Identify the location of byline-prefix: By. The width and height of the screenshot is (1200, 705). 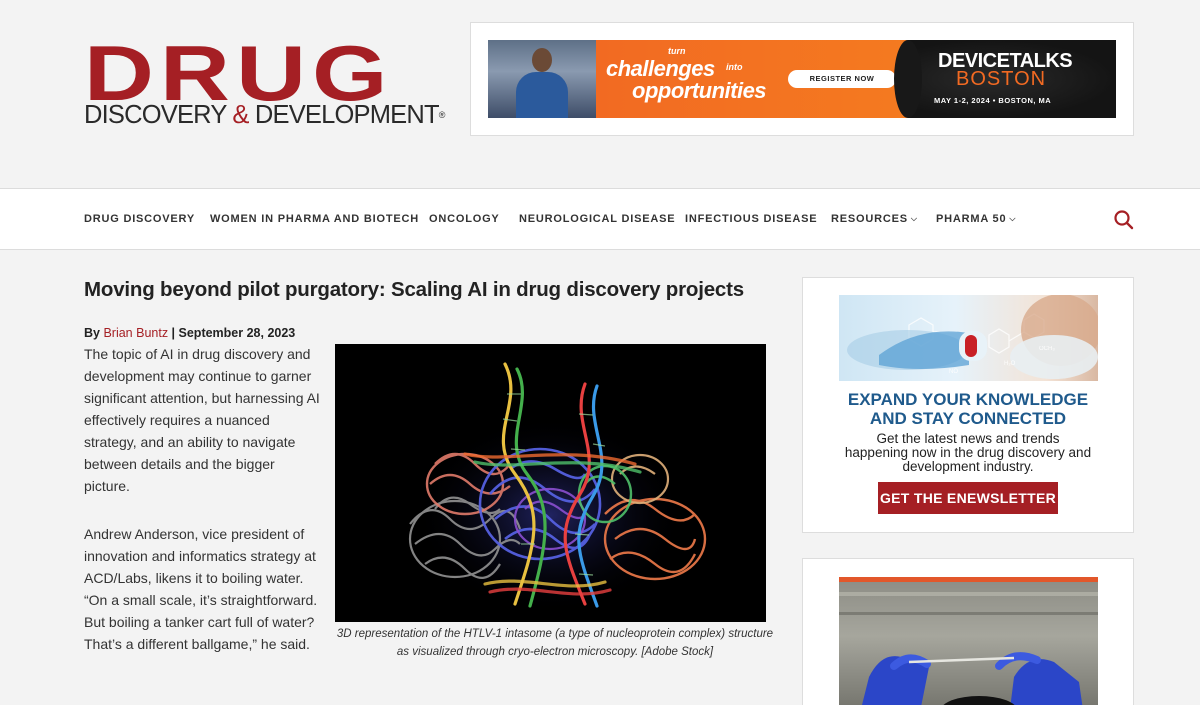
(94, 333).